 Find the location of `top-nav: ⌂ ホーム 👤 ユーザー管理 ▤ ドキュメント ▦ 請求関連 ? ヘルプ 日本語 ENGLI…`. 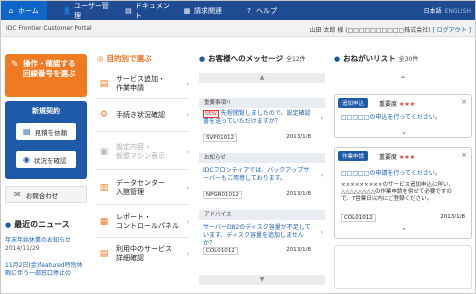

top-nav: ⌂ ホーム 👤 ユーザー管理 ▤ ドキュメント ▦ 請求関連 ? ヘルプ 日本語 ENGLI… is located at coordinates (238, 10).